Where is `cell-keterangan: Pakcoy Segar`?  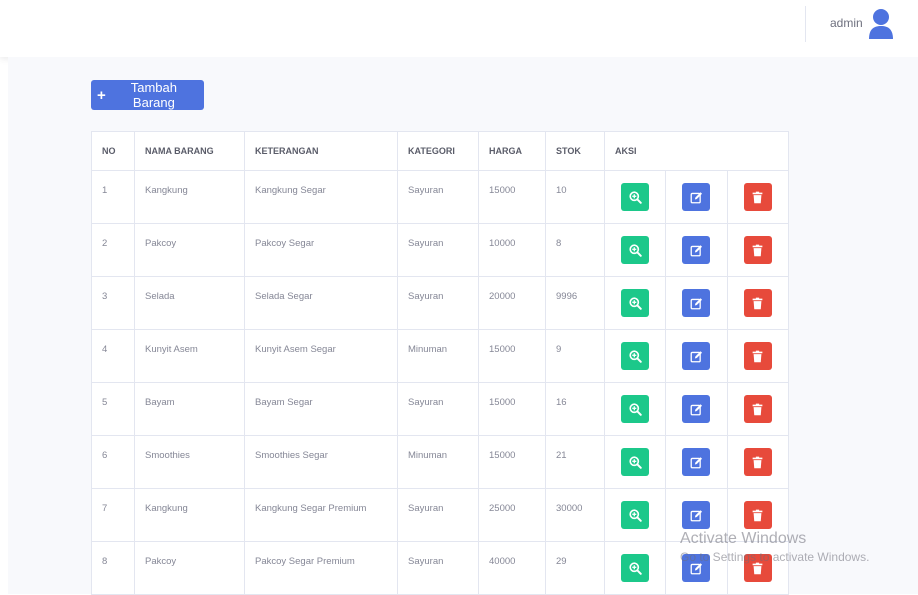 cell-keterangan: Pakcoy Segar is located at coordinates (321, 250).